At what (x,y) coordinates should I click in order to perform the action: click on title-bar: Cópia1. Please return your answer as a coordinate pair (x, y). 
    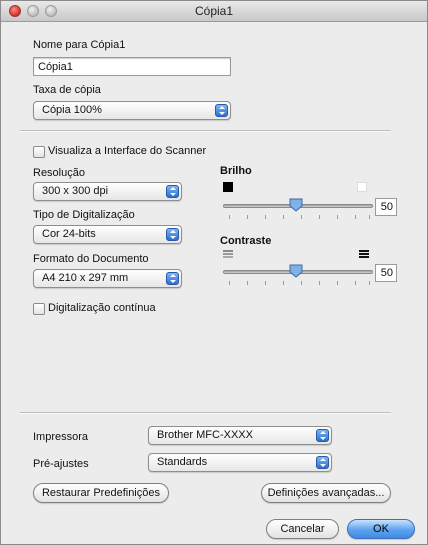
    Looking at the image, I should click on (214, 11).